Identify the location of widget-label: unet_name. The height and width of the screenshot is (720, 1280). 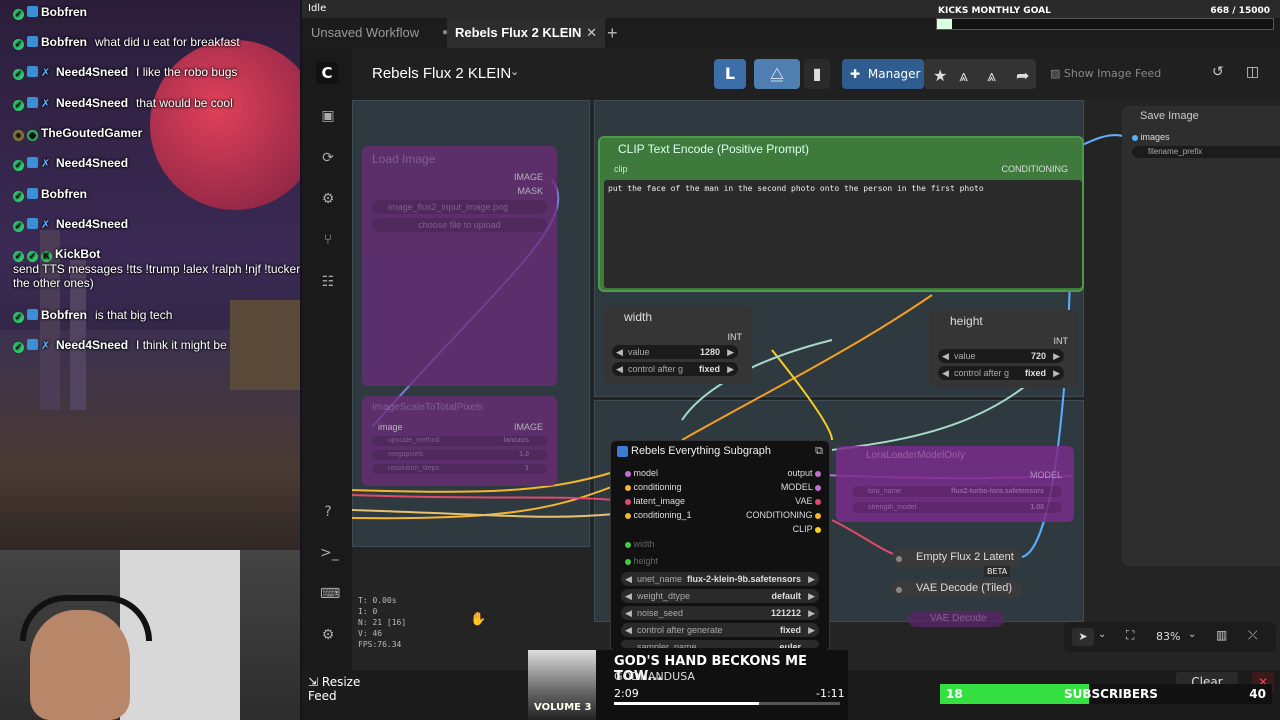
(660, 579).